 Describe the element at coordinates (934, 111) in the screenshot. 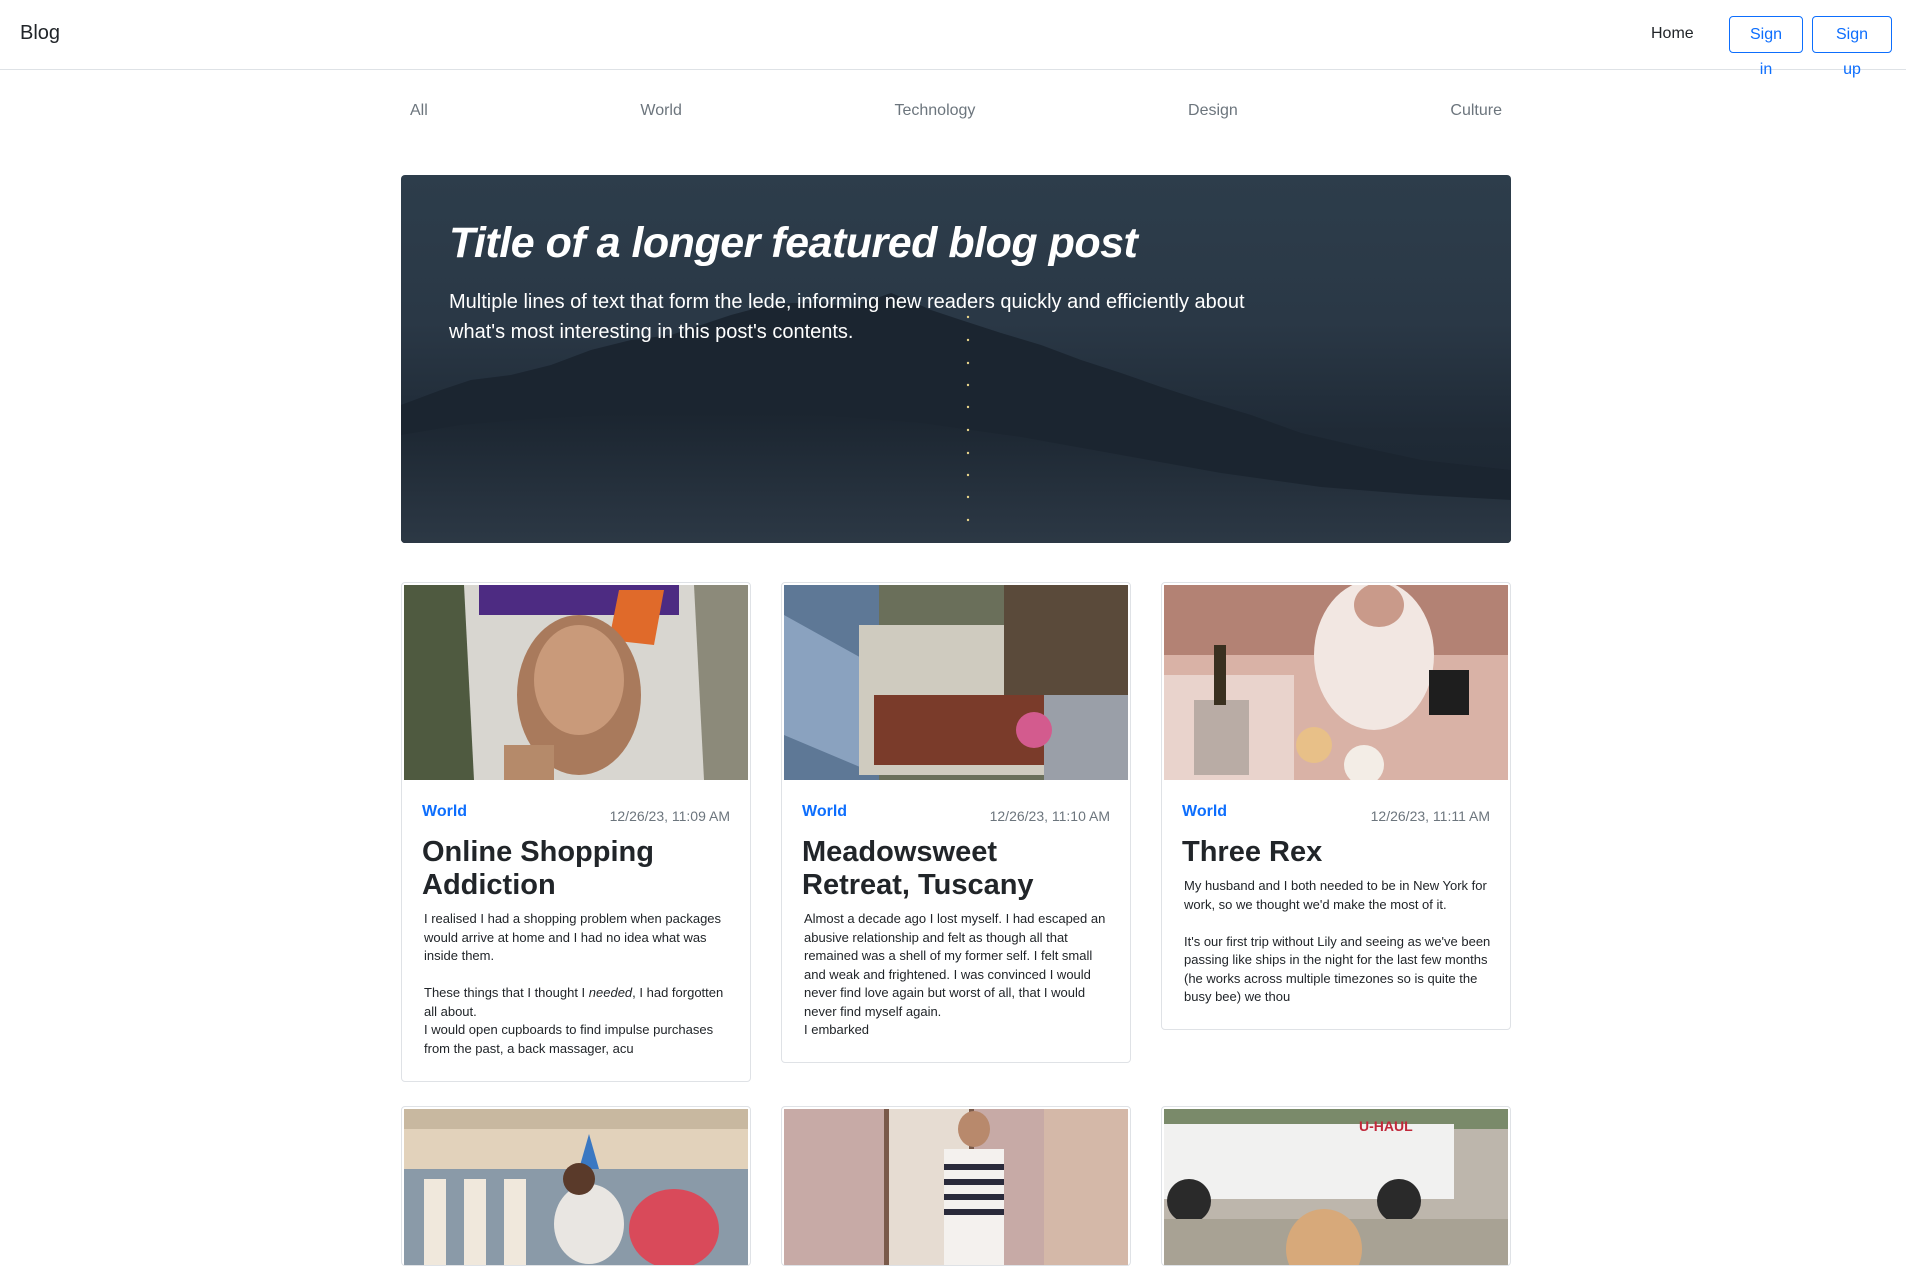

I see `category-technology: Technology` at that location.